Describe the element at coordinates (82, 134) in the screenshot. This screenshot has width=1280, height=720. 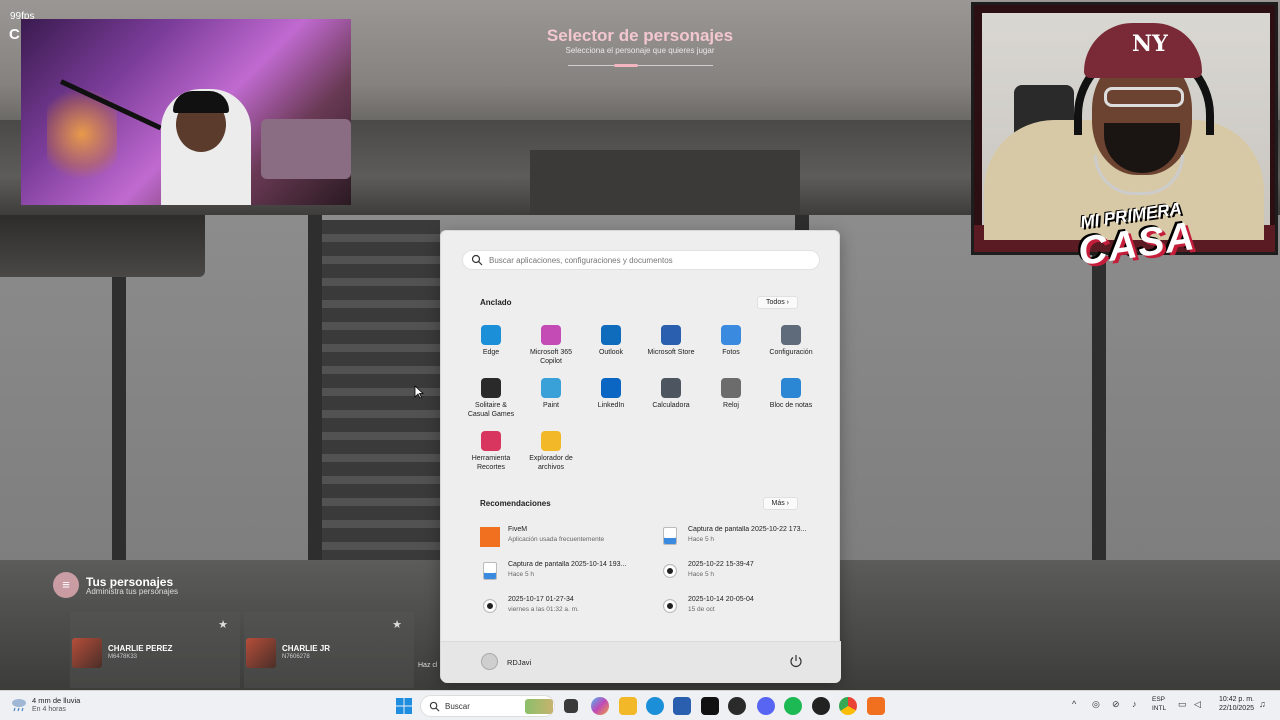
I see `lamp-glow` at that location.